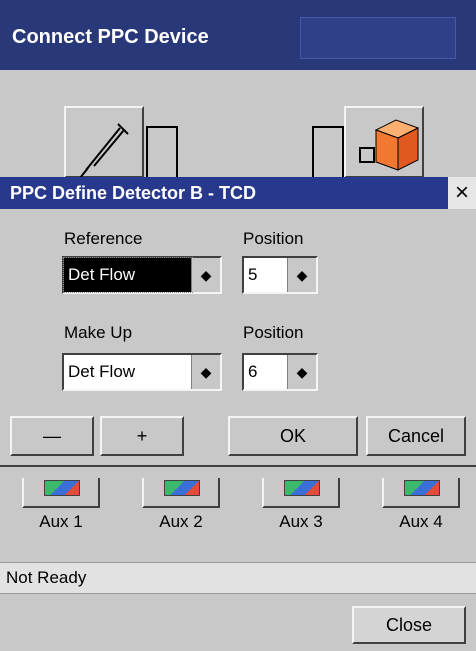 The width and height of the screenshot is (476, 651). I want to click on connector-line-right, so click(328, 152).